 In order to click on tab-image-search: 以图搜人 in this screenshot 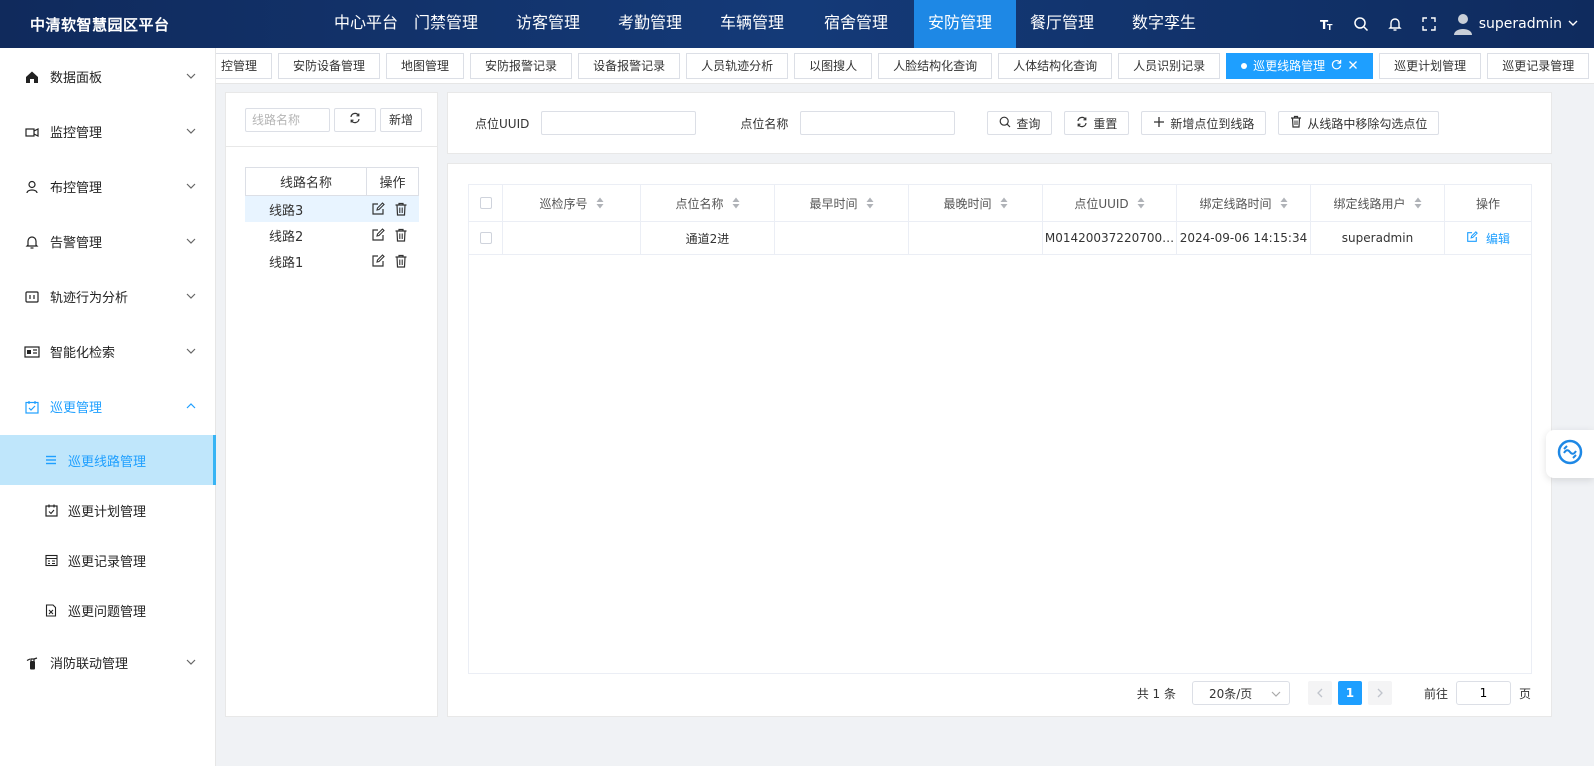, I will do `click(833, 66)`.